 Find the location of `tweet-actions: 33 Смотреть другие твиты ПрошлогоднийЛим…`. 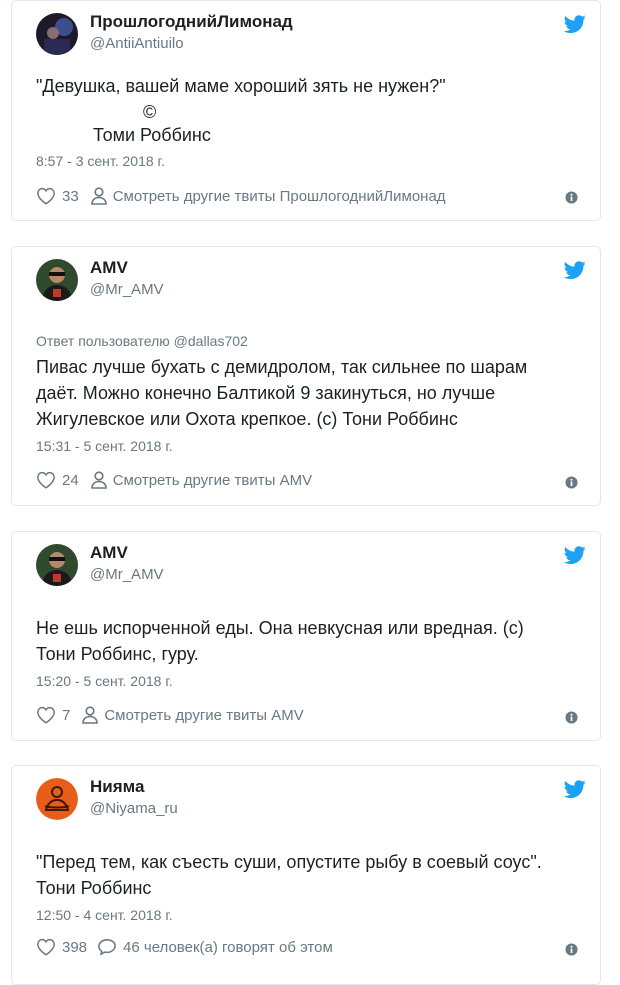

tweet-actions: 33 Смотреть другие твиты ПрошлогоднийЛим… is located at coordinates (306, 196).